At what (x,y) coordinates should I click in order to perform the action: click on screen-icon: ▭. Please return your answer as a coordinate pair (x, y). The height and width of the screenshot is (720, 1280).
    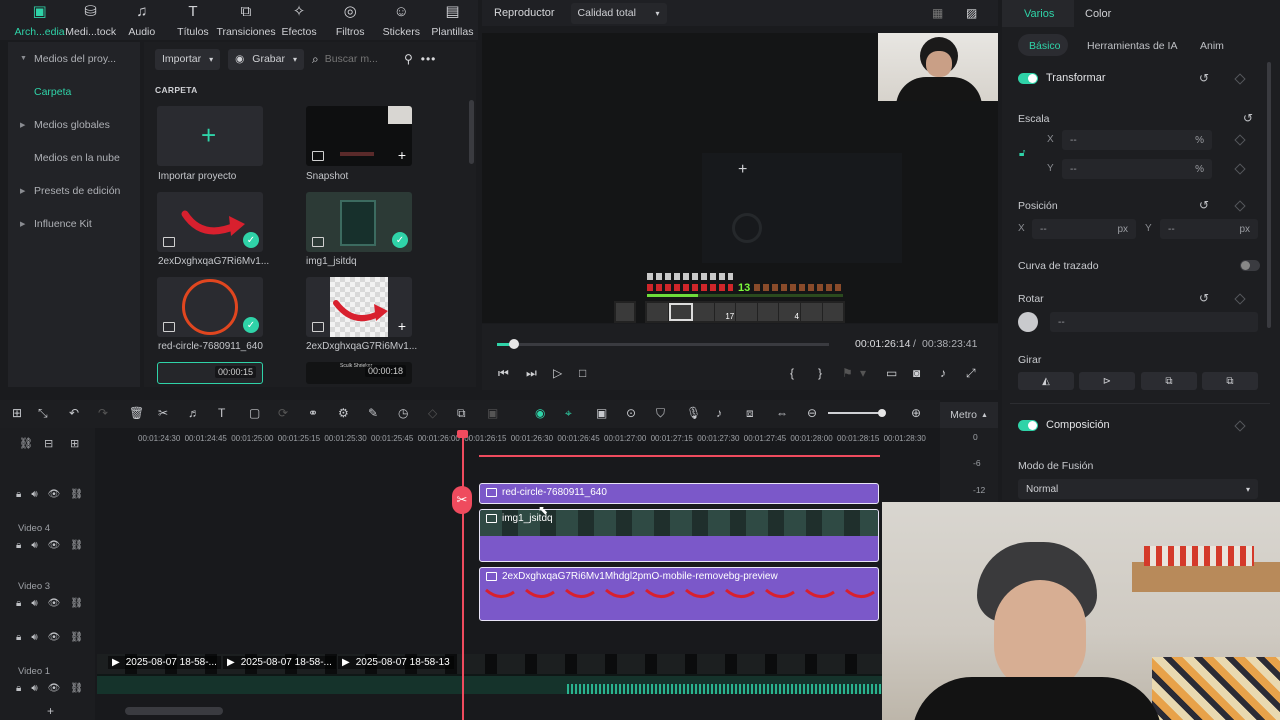
    Looking at the image, I should click on (891, 373).